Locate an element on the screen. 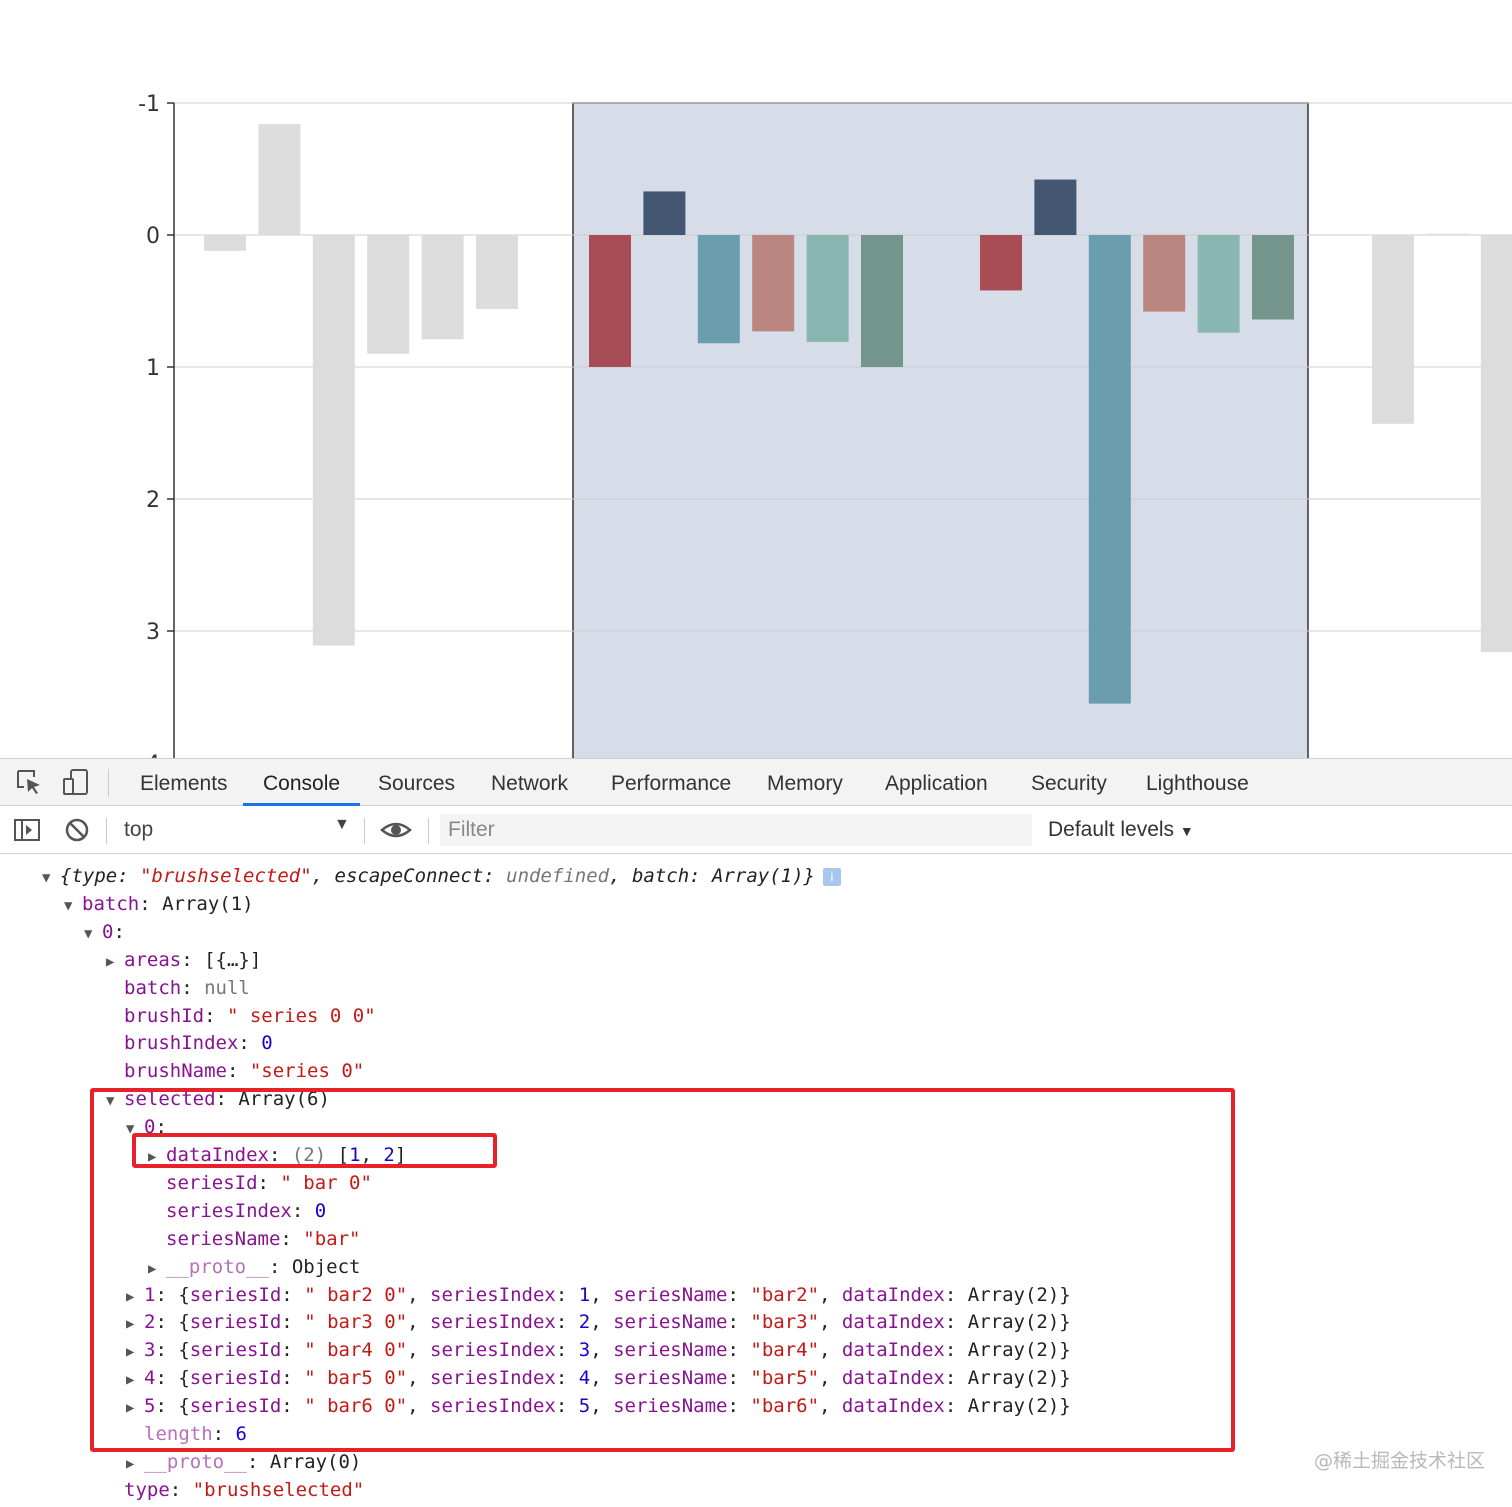 This screenshot has height=1507, width=1512. clear-console-icon is located at coordinates (77, 830).